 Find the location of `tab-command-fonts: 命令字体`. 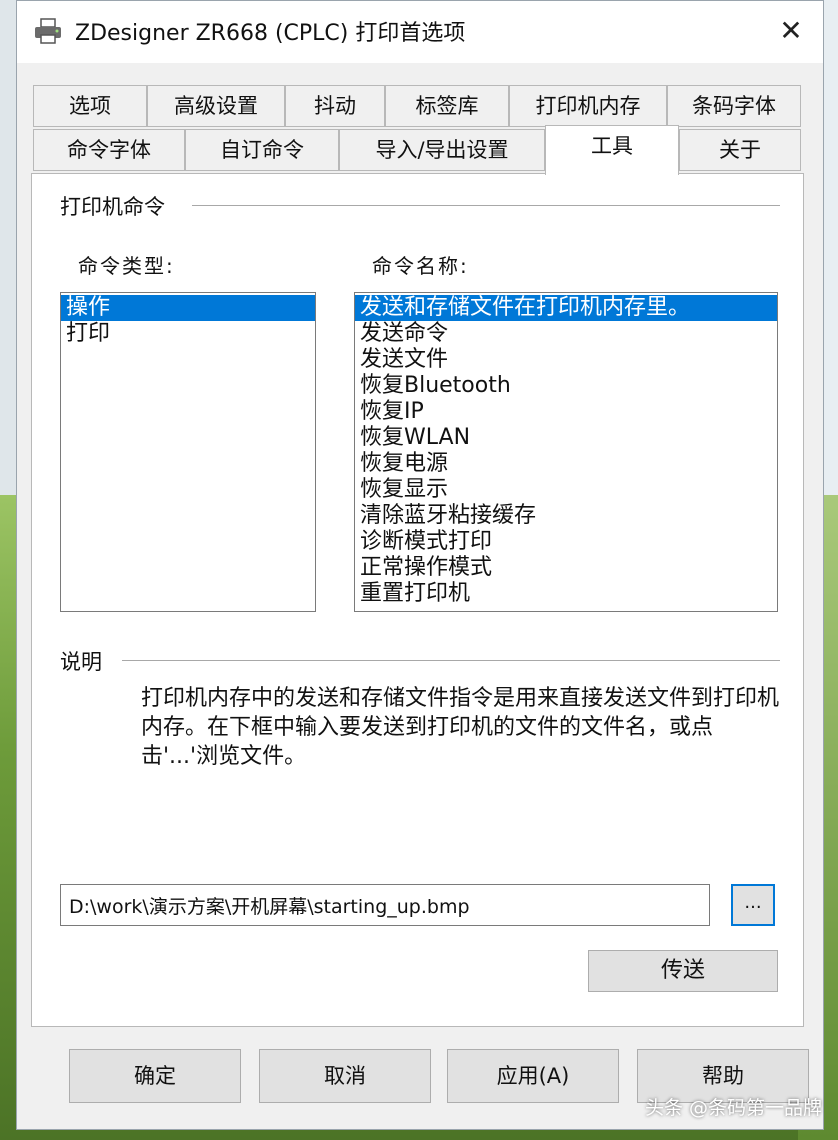

tab-command-fonts: 命令字体 is located at coordinates (109, 150).